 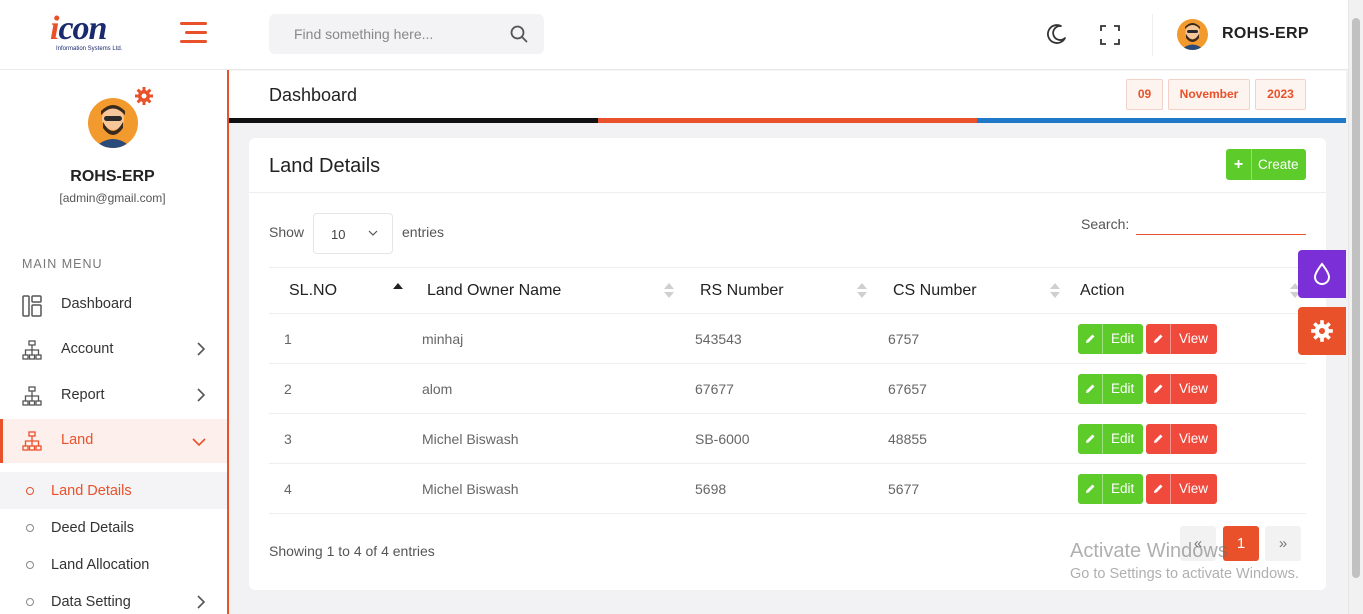 What do you see at coordinates (1186, 290) in the screenshot?
I see `column-header-action: Action` at bounding box center [1186, 290].